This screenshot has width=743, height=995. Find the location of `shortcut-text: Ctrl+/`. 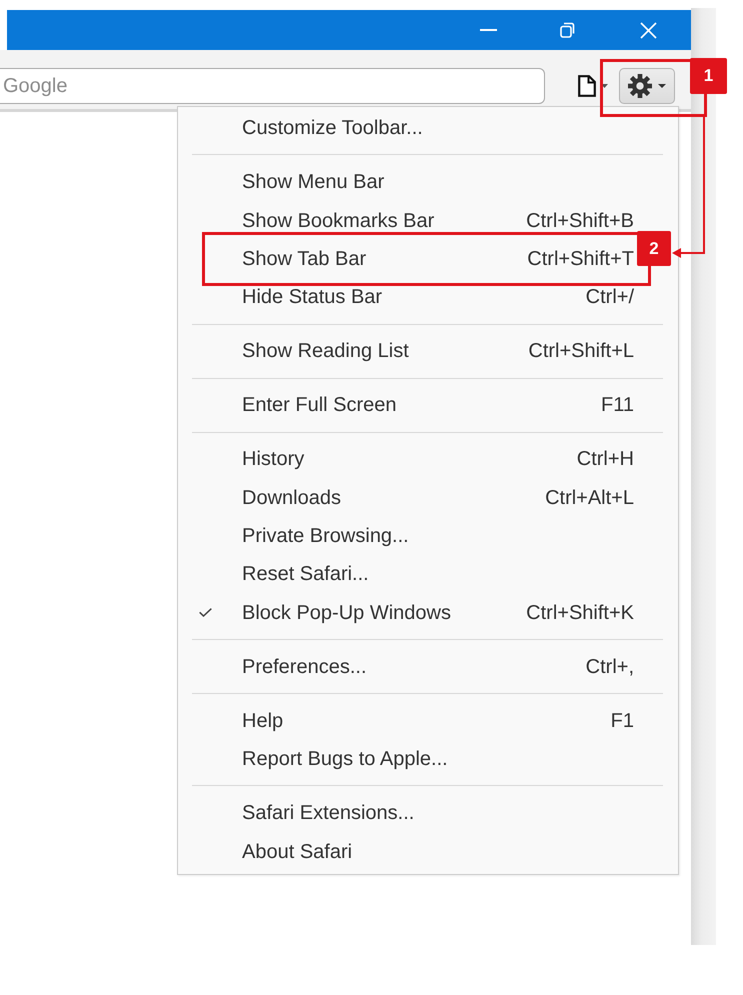

shortcut-text: Ctrl+/ is located at coordinates (610, 297).